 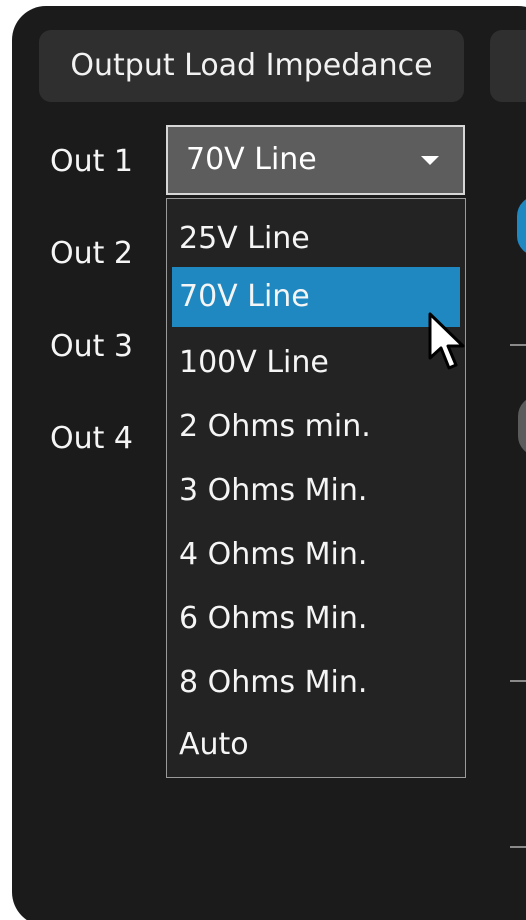 I want to click on option-3-ohms-min: 3 Ohms Min., so click(x=316, y=491).